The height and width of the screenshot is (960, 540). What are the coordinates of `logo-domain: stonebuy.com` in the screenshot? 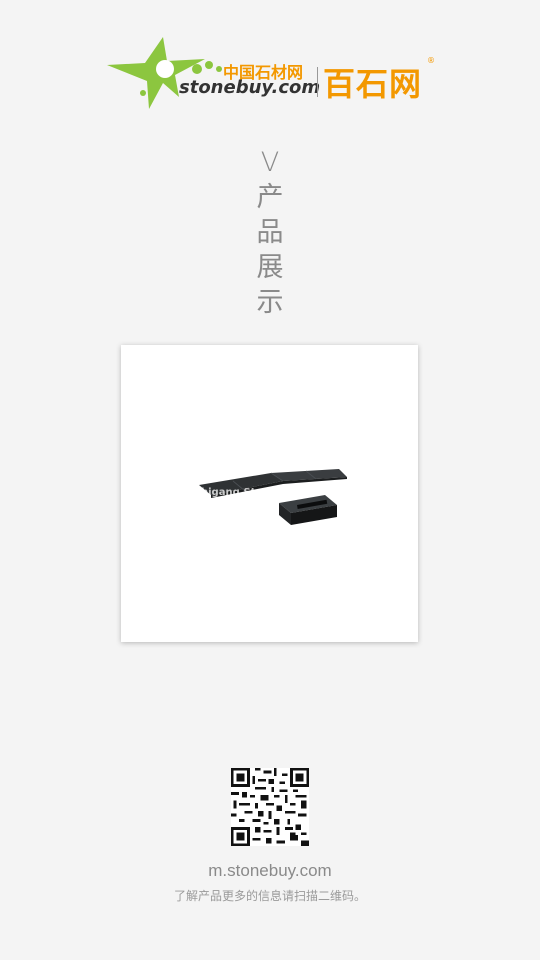 It's located at (250, 87).